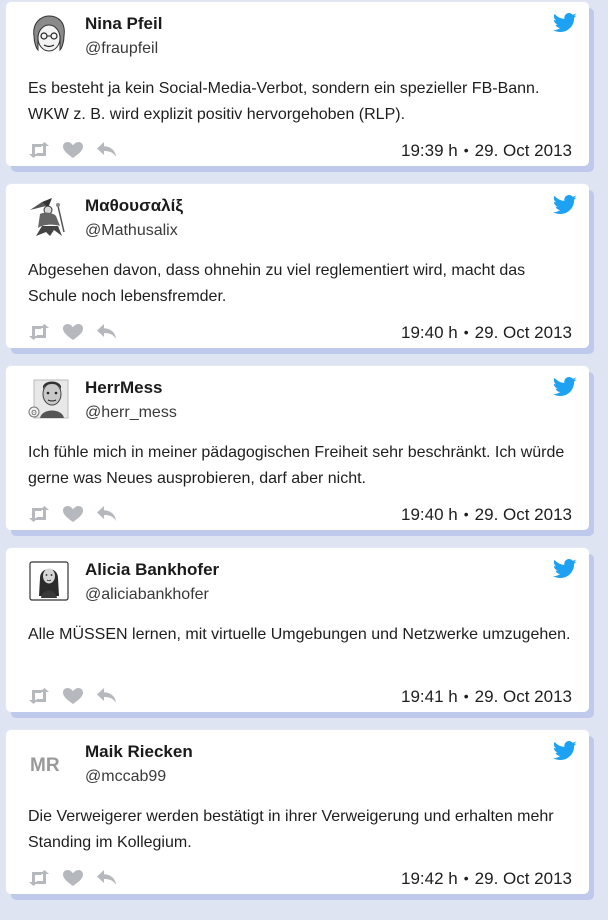 This screenshot has width=608, height=920. I want to click on caricature-portrait-avatar-icon: ʘ, so click(48, 399).